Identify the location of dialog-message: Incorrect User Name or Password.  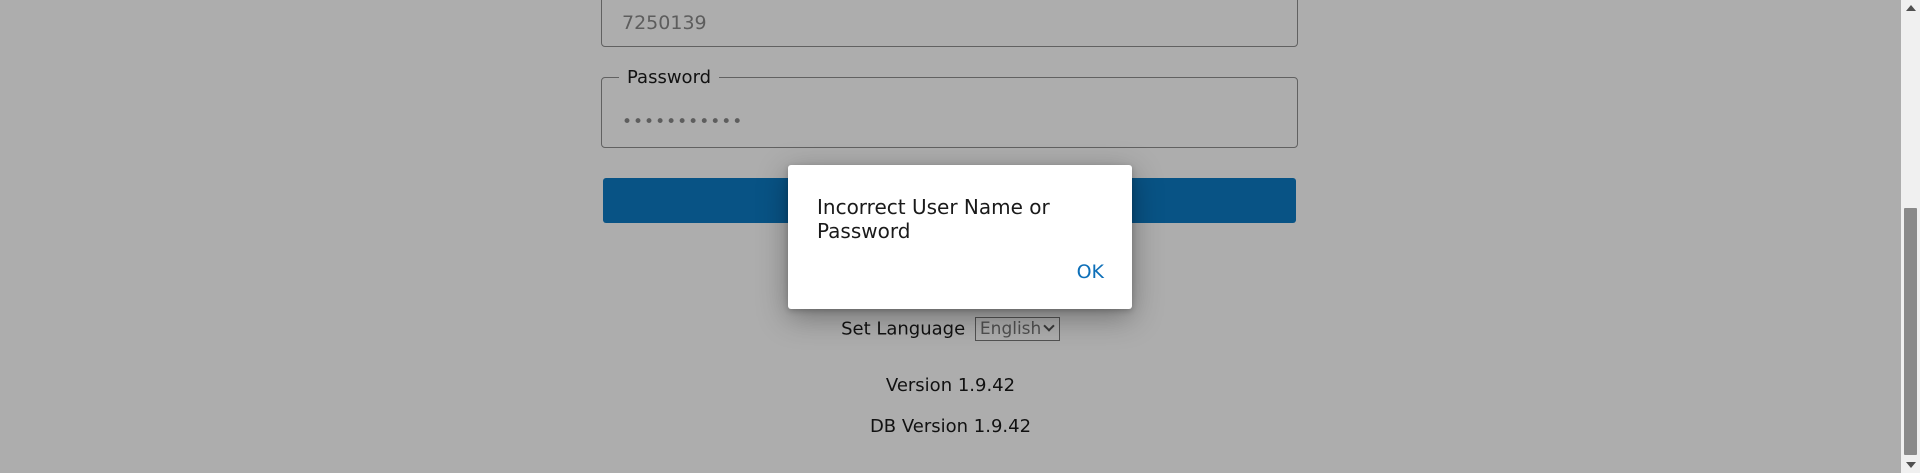
(933, 219).